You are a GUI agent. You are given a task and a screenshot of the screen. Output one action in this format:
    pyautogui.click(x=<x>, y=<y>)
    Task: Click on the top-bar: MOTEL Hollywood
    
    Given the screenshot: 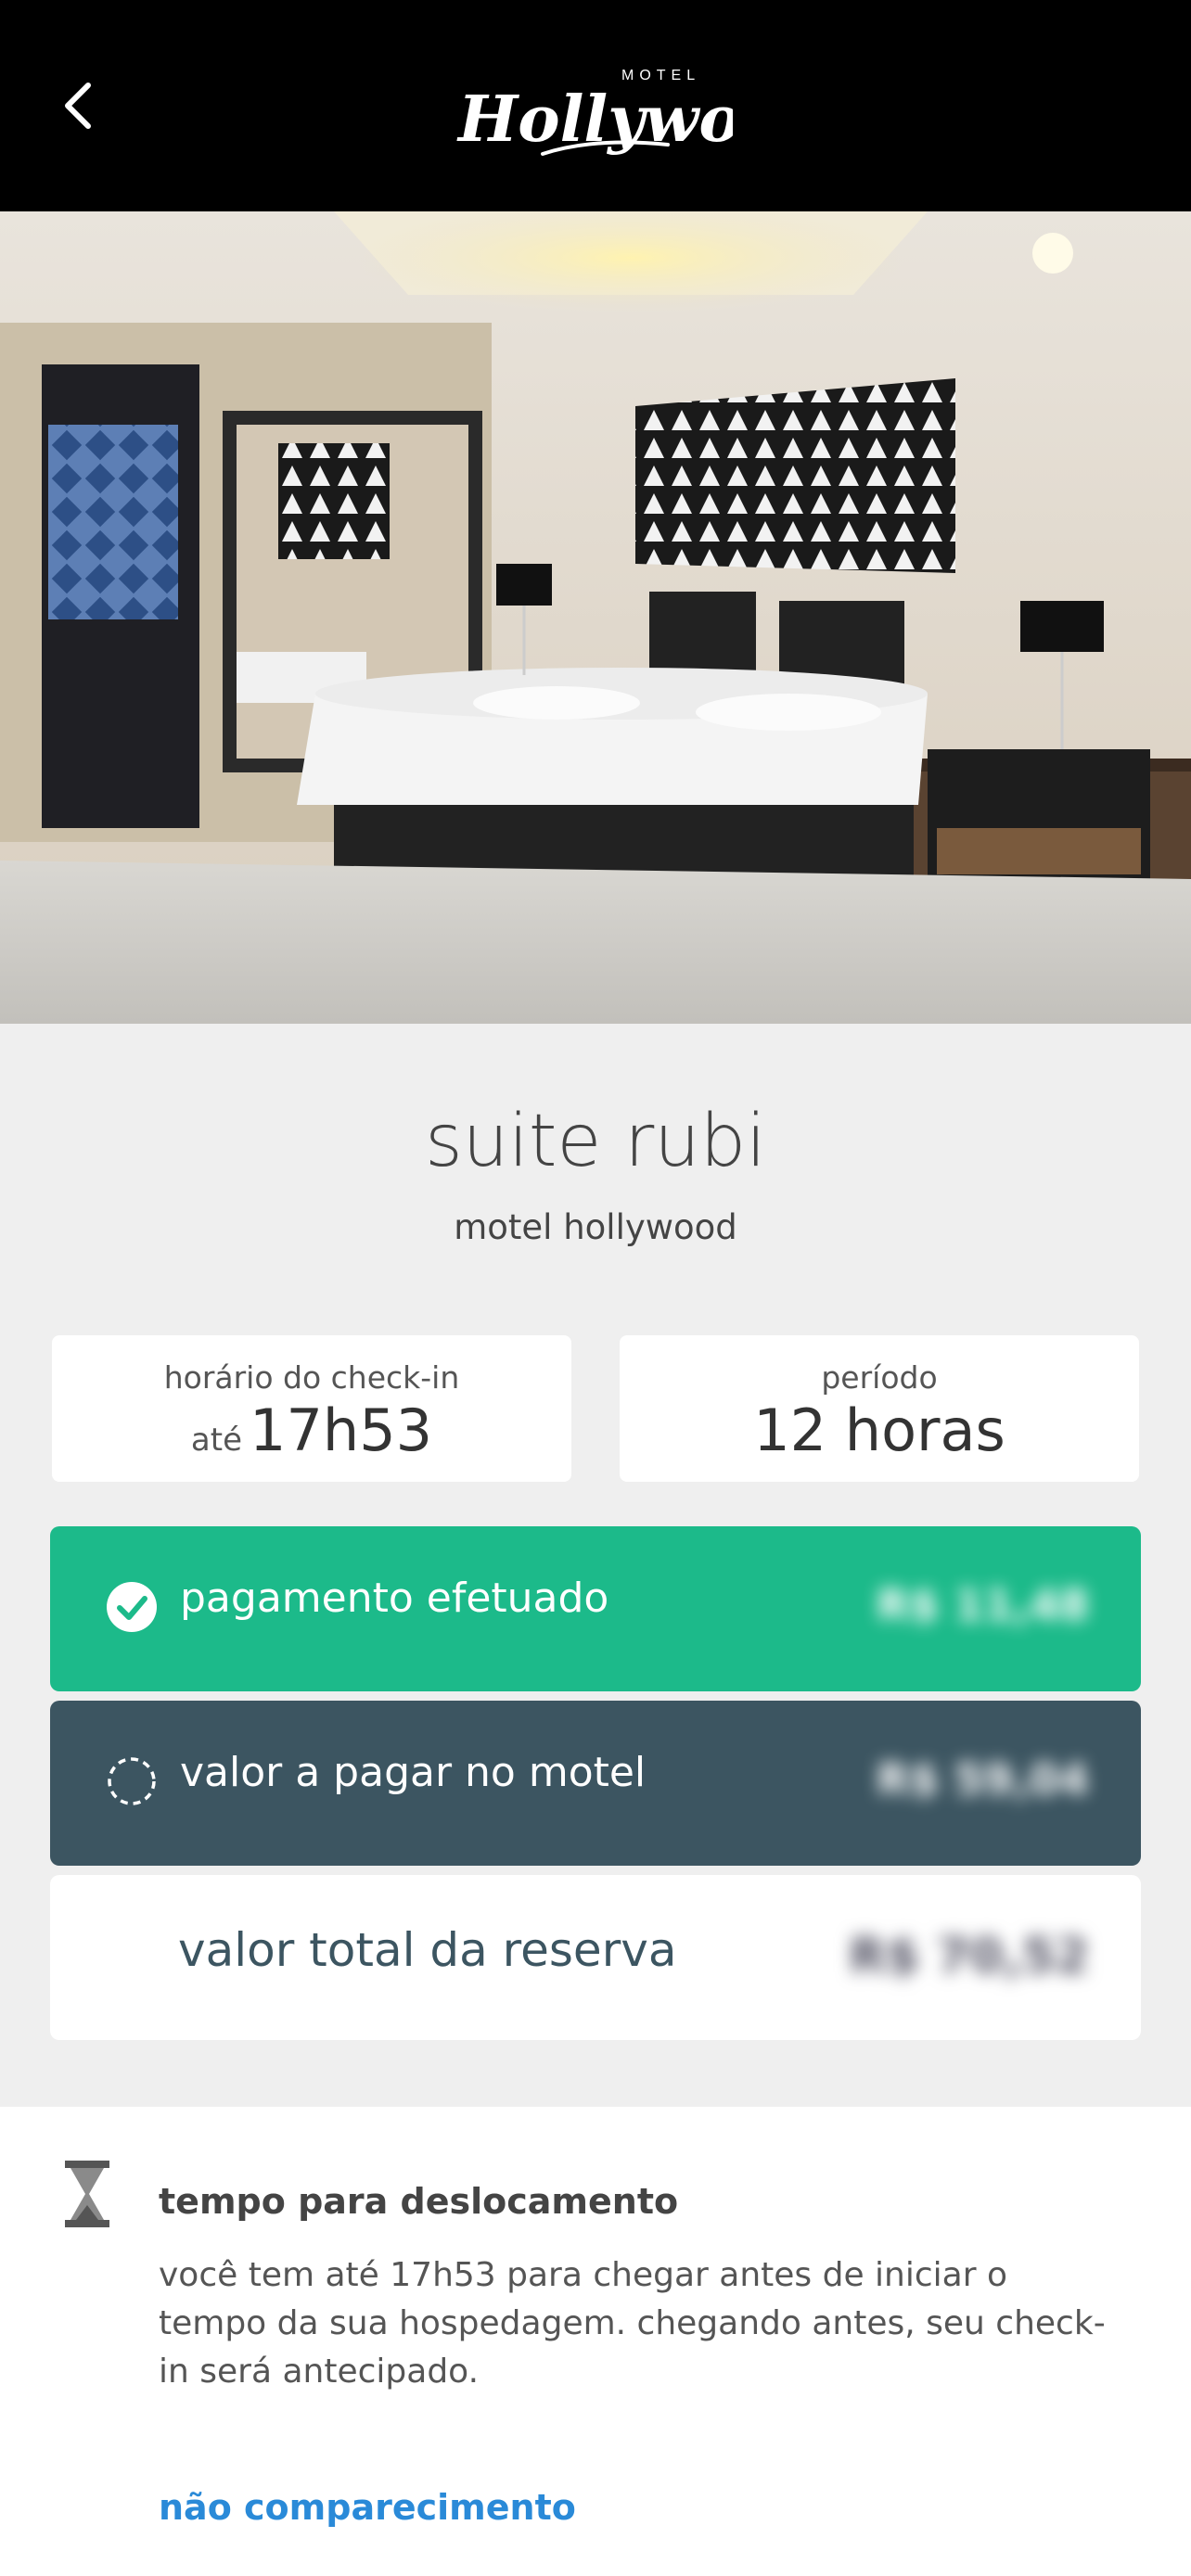 What is the action you would take?
    pyautogui.click(x=595, y=105)
    